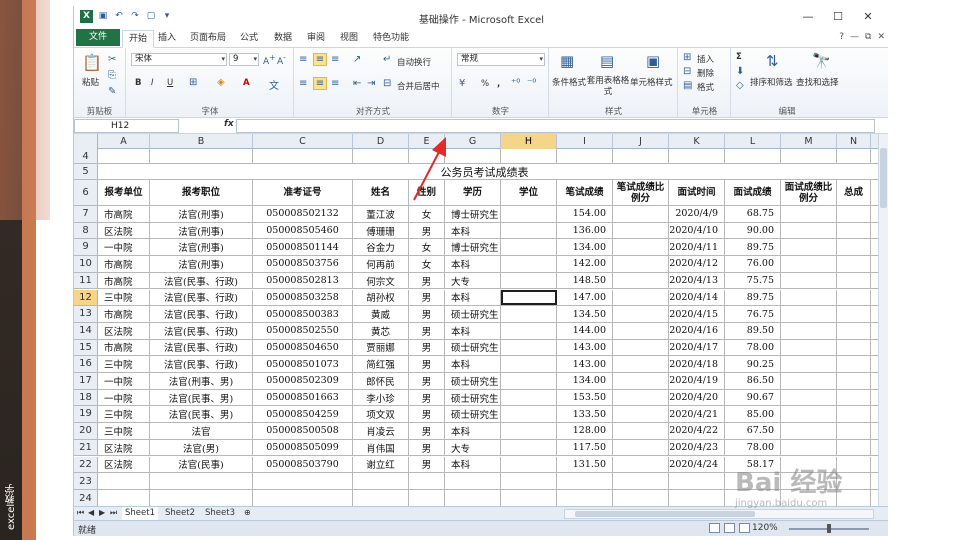 The width and height of the screenshot is (960, 540). I want to click on cell: 134.00, so click(585, 381).